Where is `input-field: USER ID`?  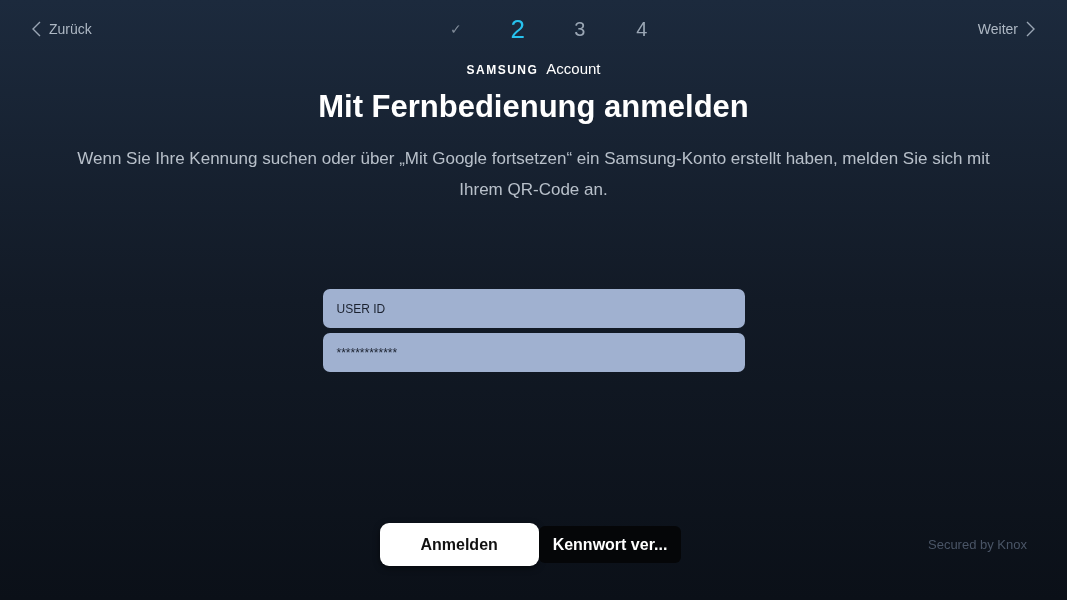 input-field: USER ID is located at coordinates (533, 308).